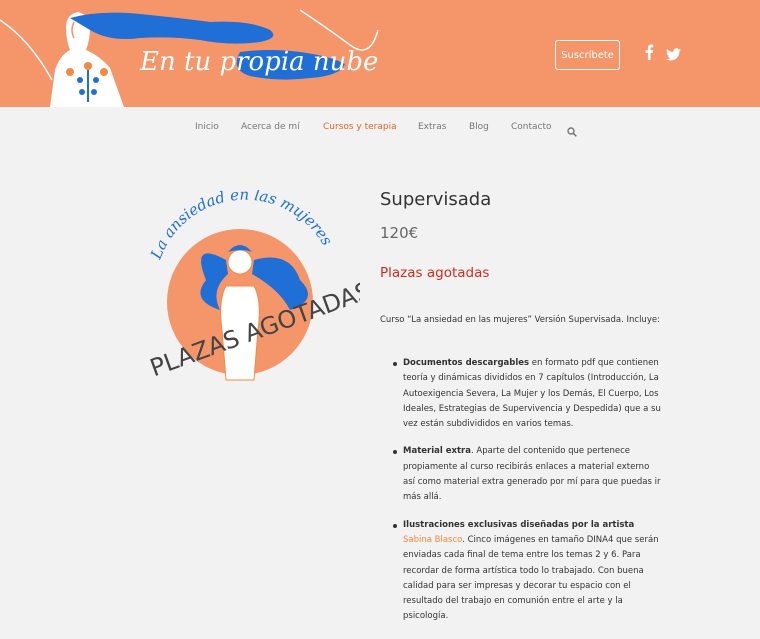 The width and height of the screenshot is (760, 639). Describe the element at coordinates (531, 127) in the screenshot. I see `nav-contacto: Contacto` at that location.